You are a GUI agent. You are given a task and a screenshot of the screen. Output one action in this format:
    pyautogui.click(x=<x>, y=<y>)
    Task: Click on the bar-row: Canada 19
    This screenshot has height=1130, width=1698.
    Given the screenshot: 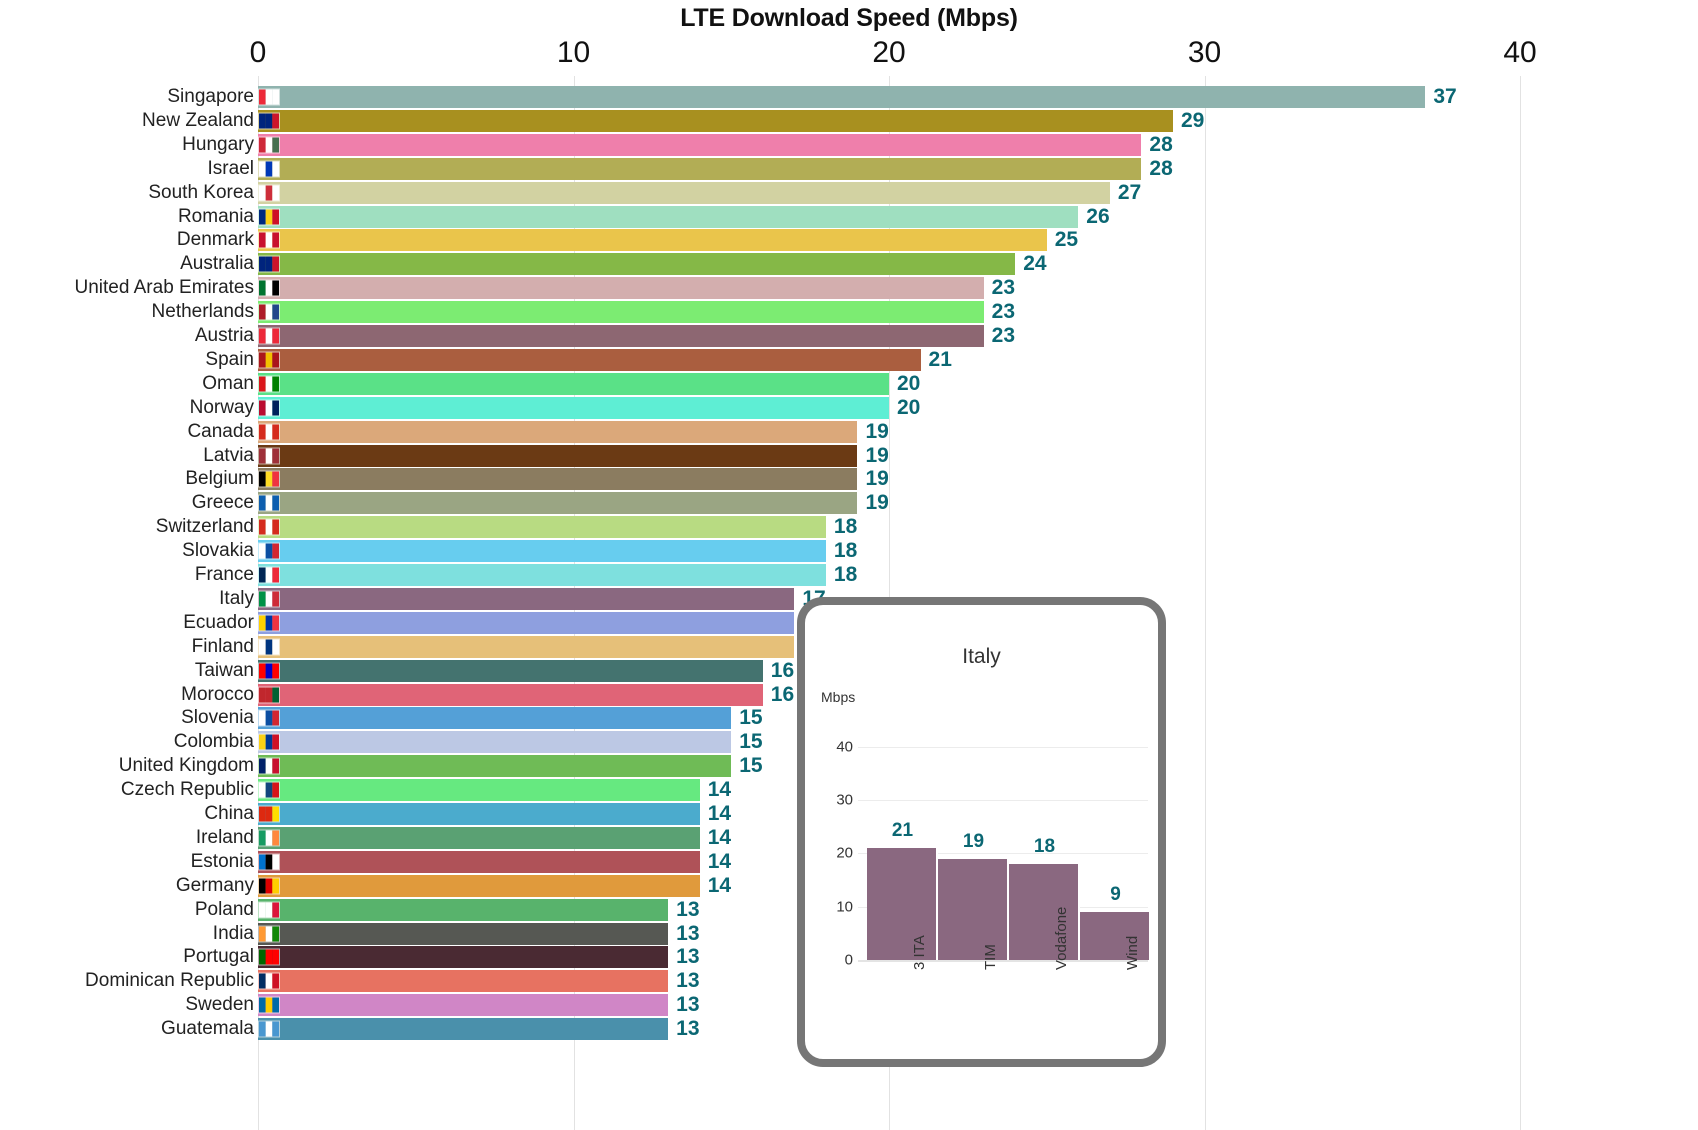 What is the action you would take?
    pyautogui.click(x=849, y=432)
    